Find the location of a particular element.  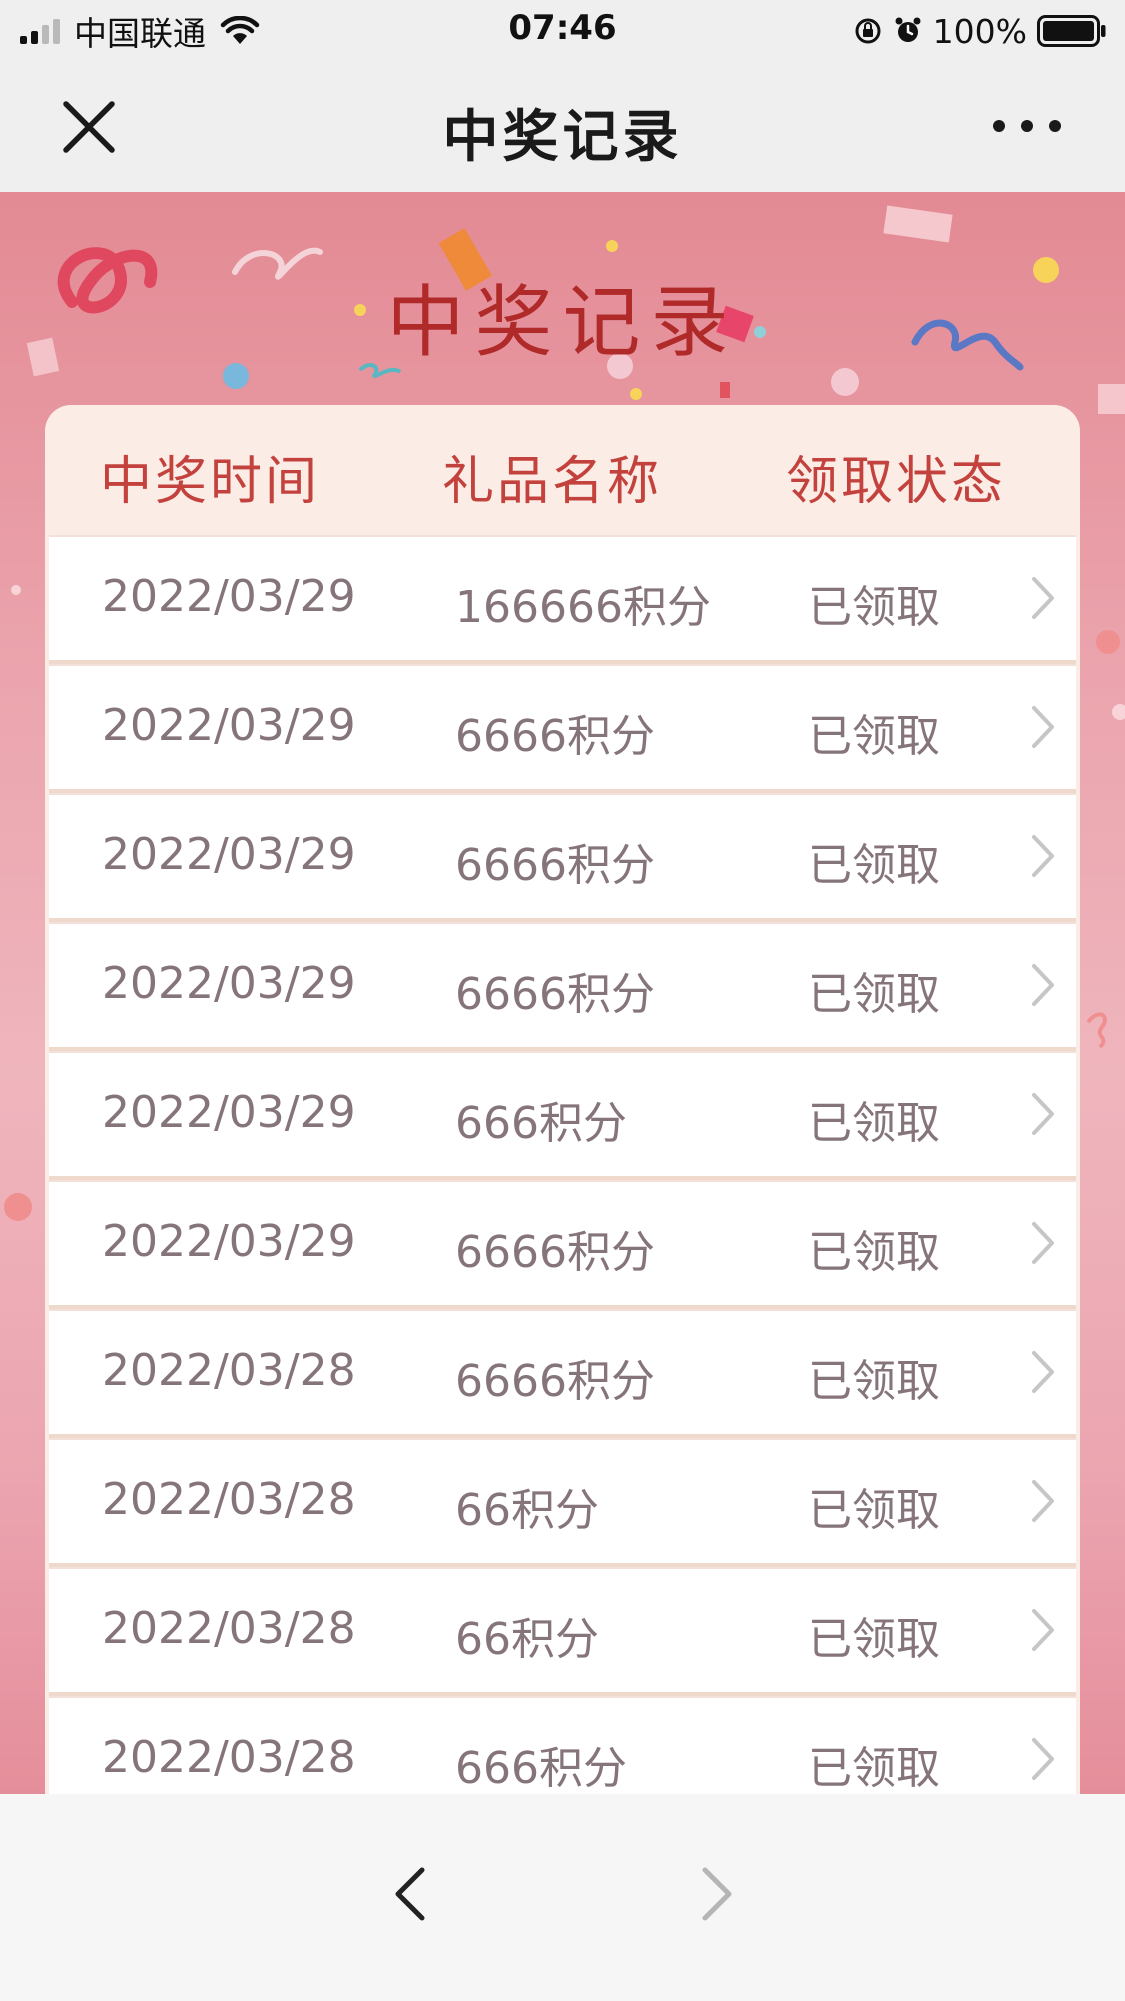

banner-title: 中奖记录 is located at coordinates (562, 323).